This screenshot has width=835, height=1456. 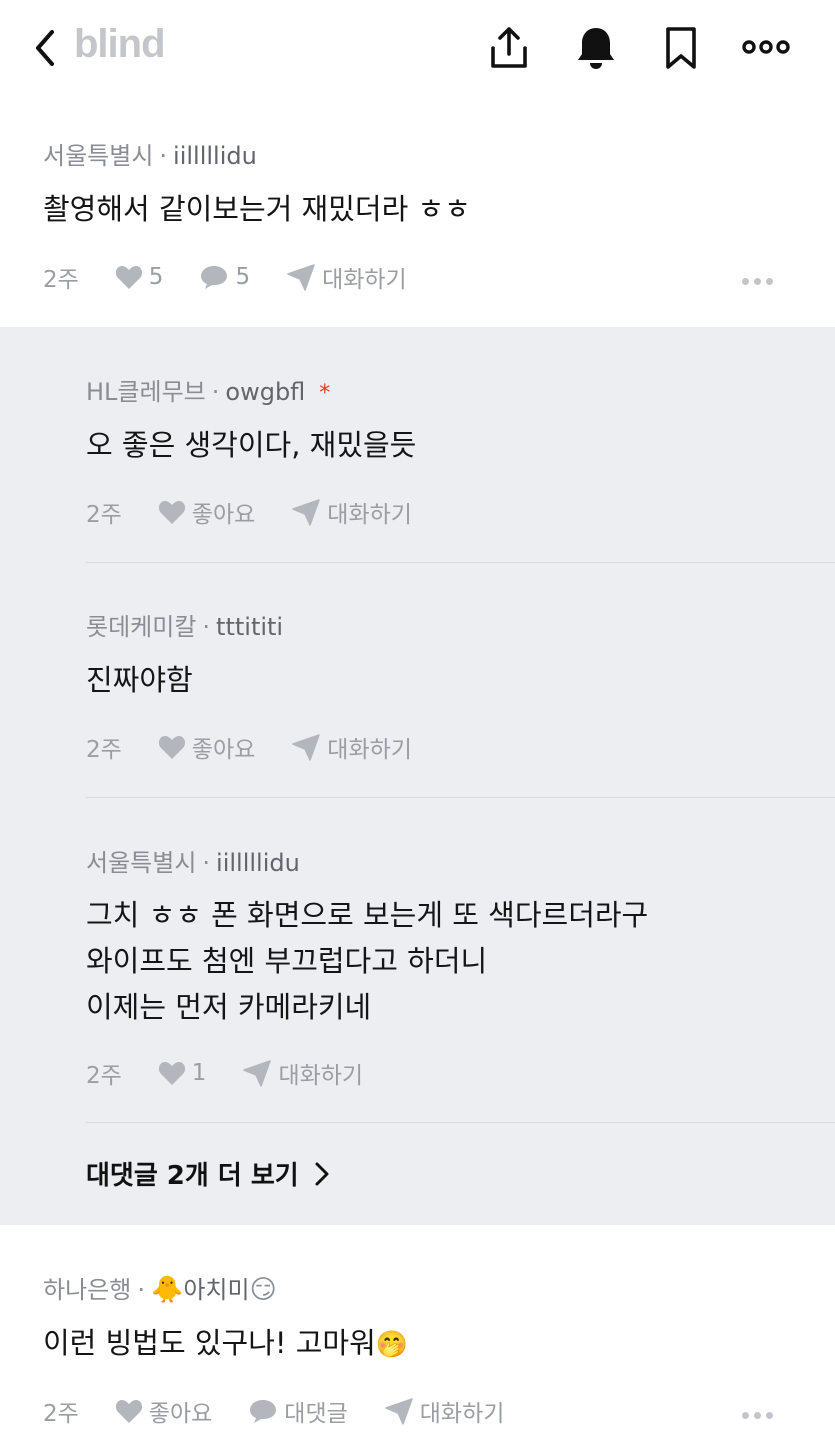 I want to click on reply-actions: 2주 1 대화하기, so click(x=242, y=1073).